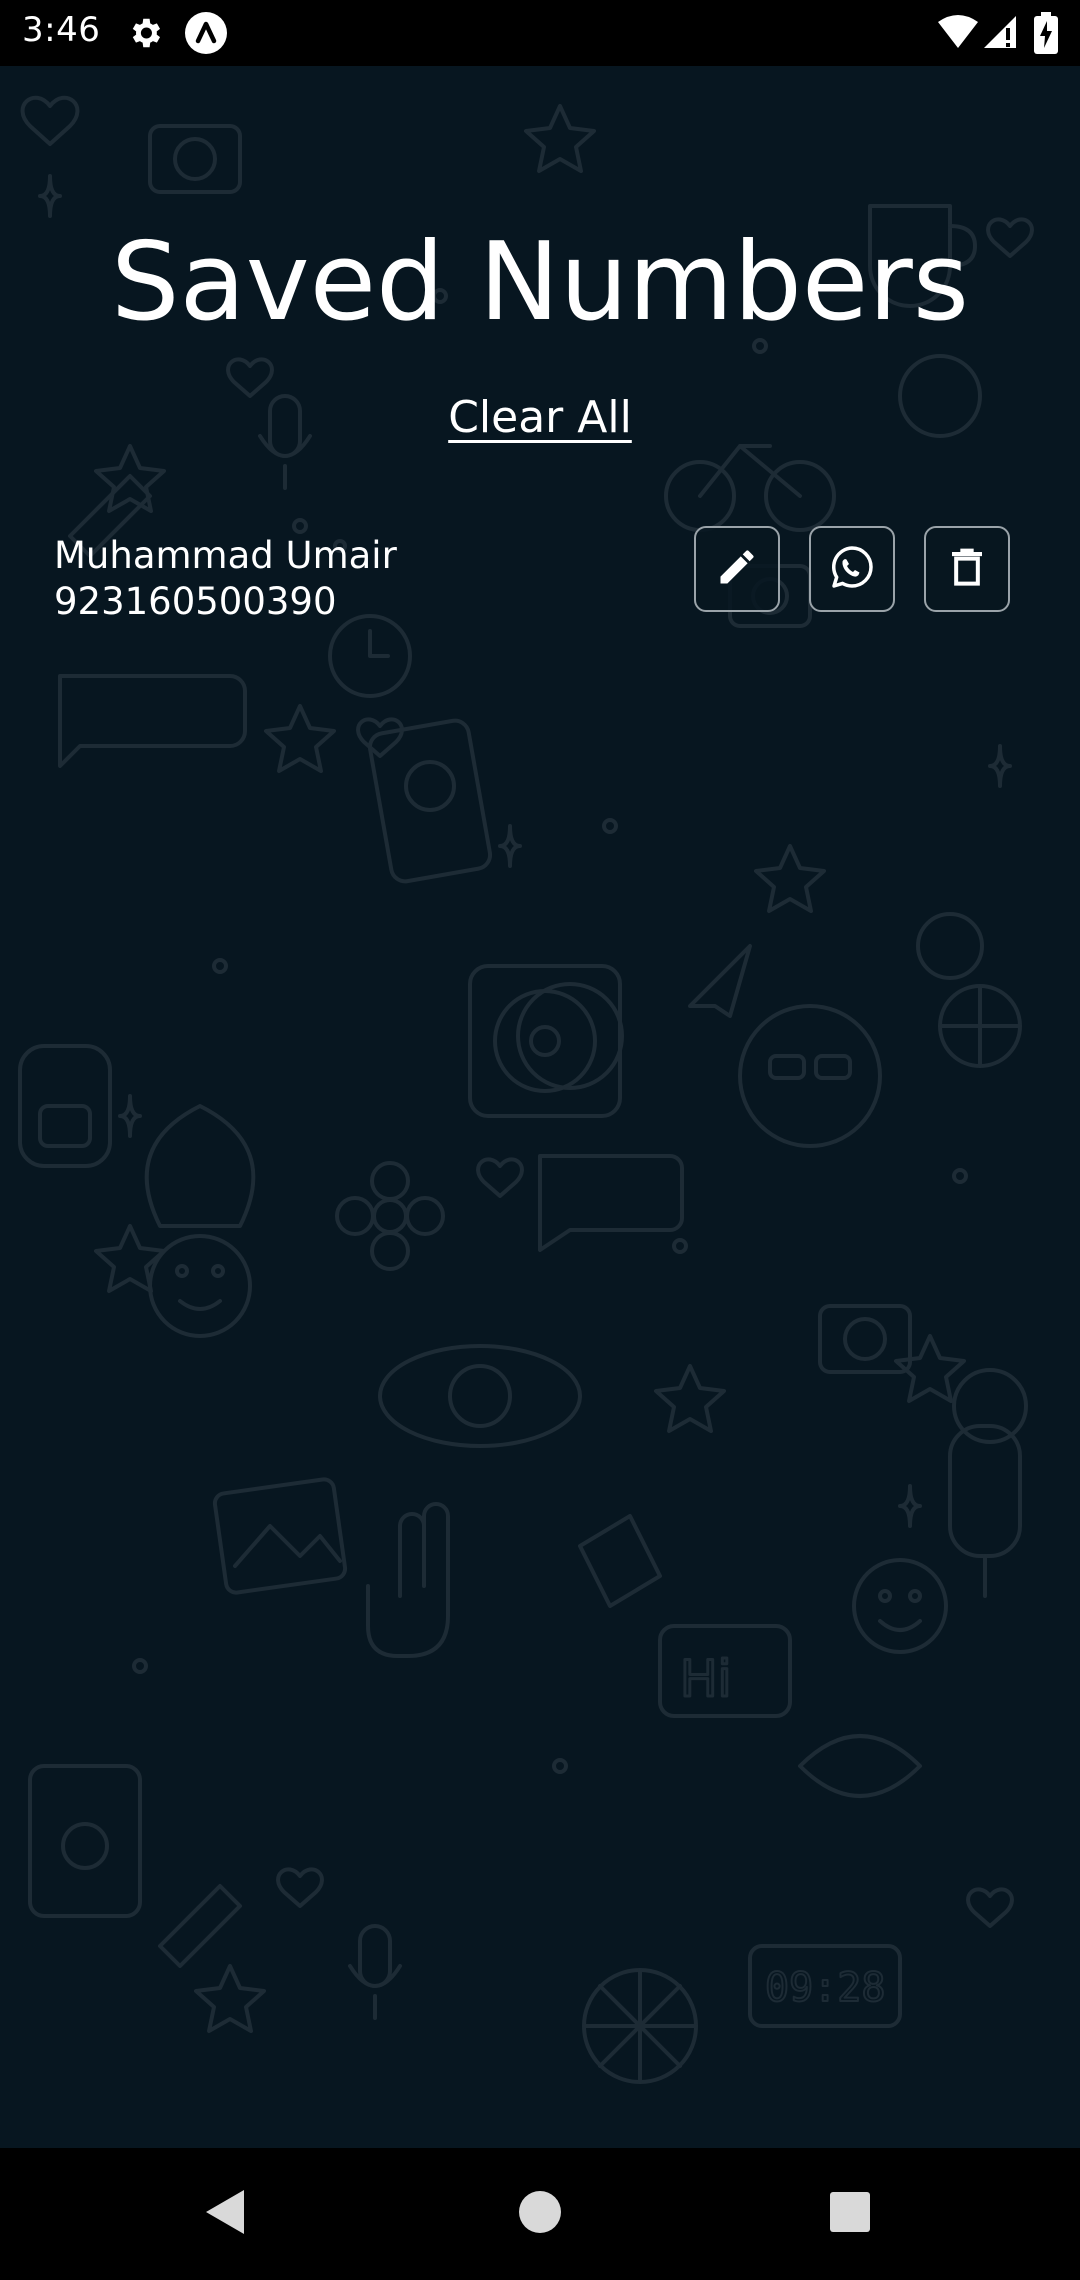  What do you see at coordinates (145, 35) in the screenshot?
I see `settings-icon` at bounding box center [145, 35].